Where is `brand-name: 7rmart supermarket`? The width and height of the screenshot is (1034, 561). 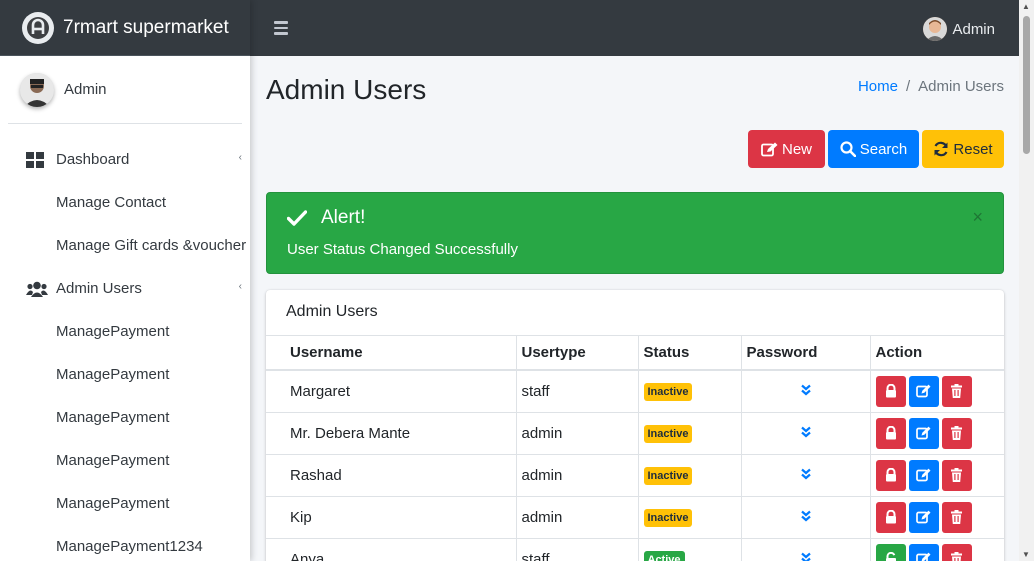 brand-name: 7rmart supermarket is located at coordinates (146, 27).